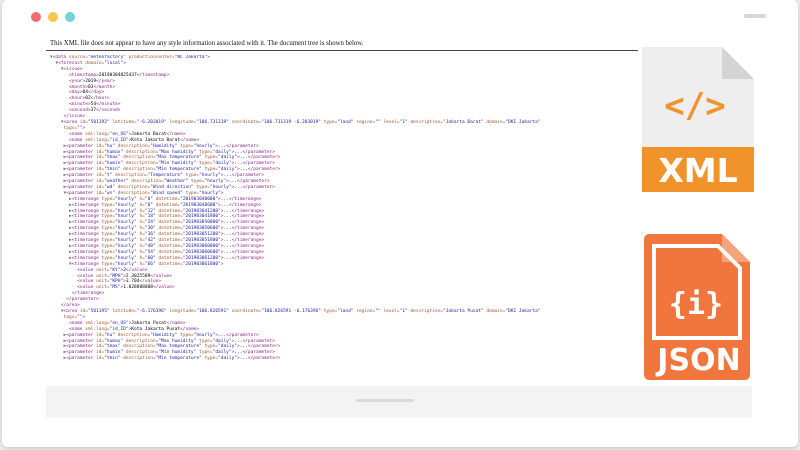  Describe the element at coordinates (70, 17) in the screenshot. I see `maximize-button` at that location.